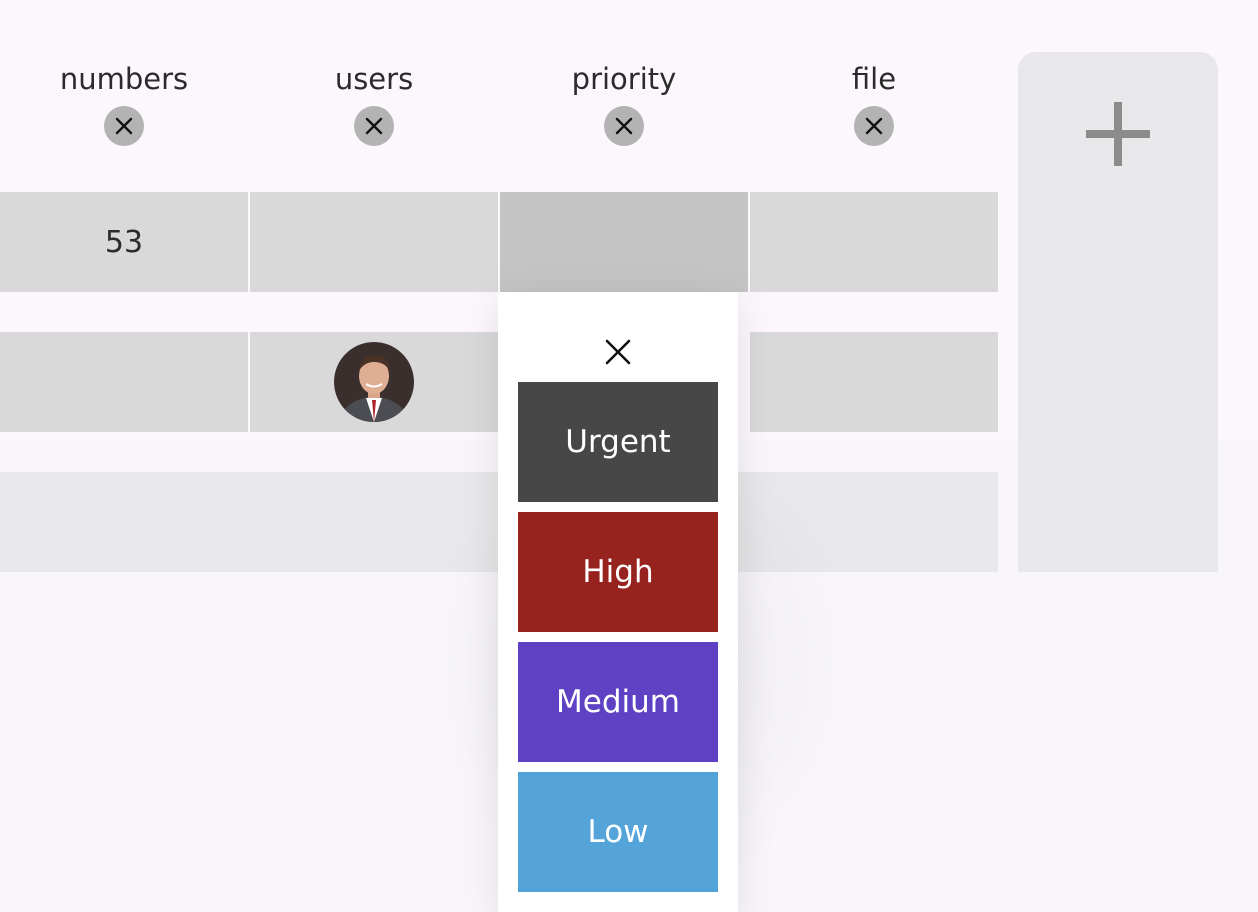 The height and width of the screenshot is (912, 1258). What do you see at coordinates (618, 572) in the screenshot?
I see `priority-option-high: High` at bounding box center [618, 572].